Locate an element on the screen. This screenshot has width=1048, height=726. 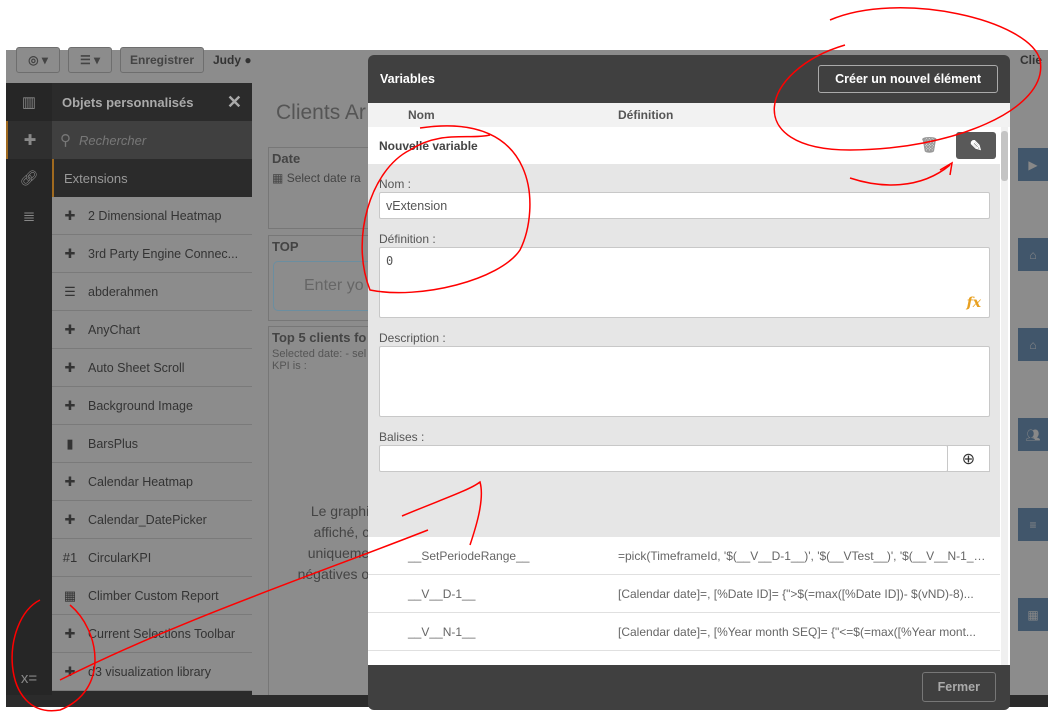
variable-name: __SetPeriodeRange__ is located at coordinates (469, 555).